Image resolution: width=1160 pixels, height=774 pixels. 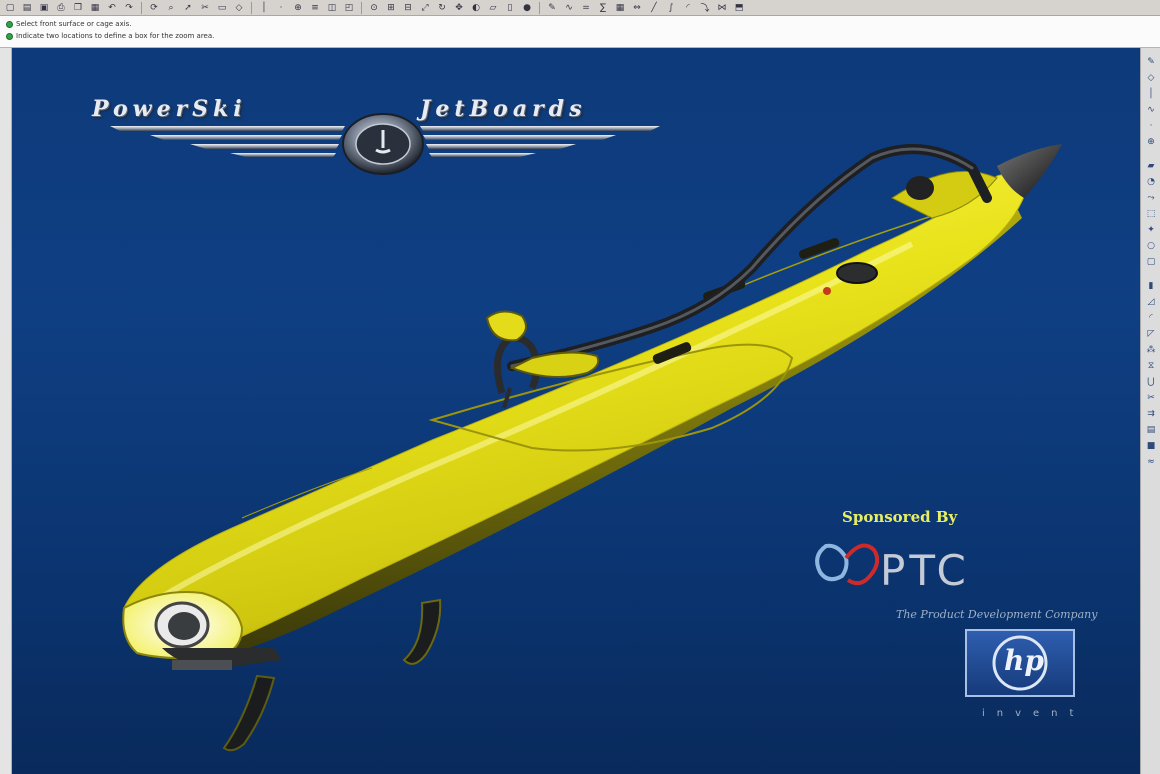 I want to click on hp-tagline: invent, so click(x=1034, y=713).